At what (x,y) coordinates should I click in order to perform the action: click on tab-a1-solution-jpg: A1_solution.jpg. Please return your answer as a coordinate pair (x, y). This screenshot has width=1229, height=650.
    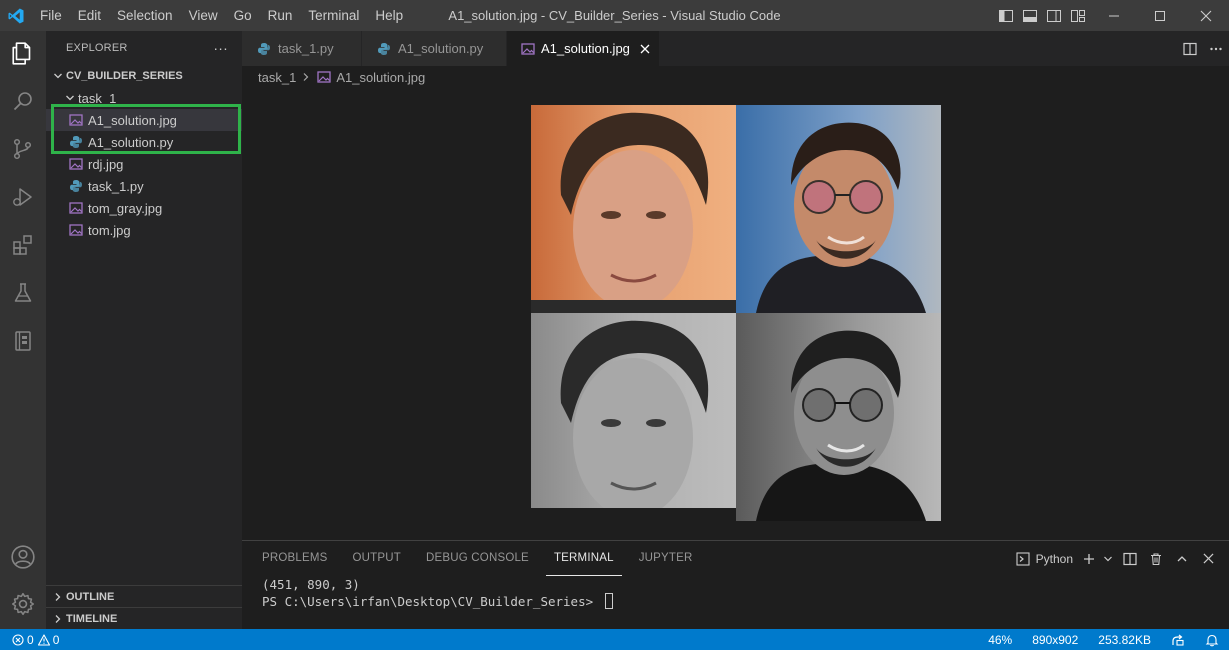
    Looking at the image, I should click on (583, 48).